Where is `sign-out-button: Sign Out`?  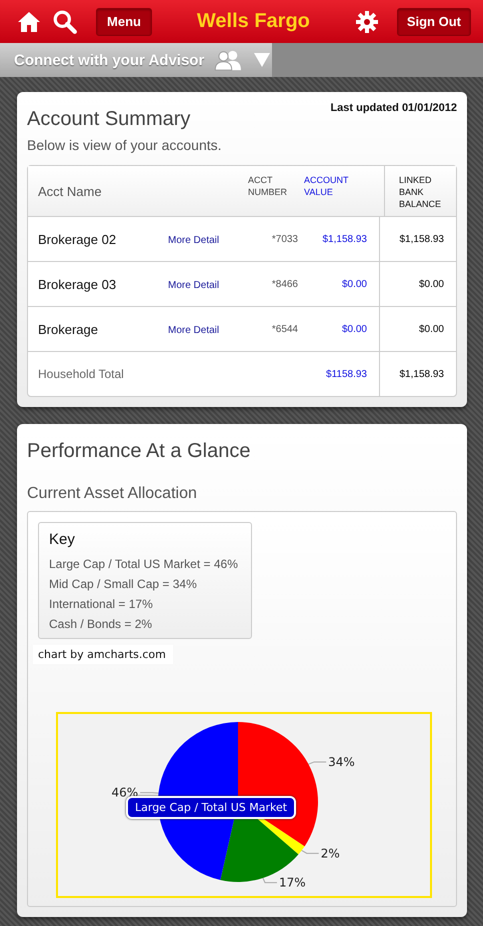
sign-out-button: Sign Out is located at coordinates (433, 22).